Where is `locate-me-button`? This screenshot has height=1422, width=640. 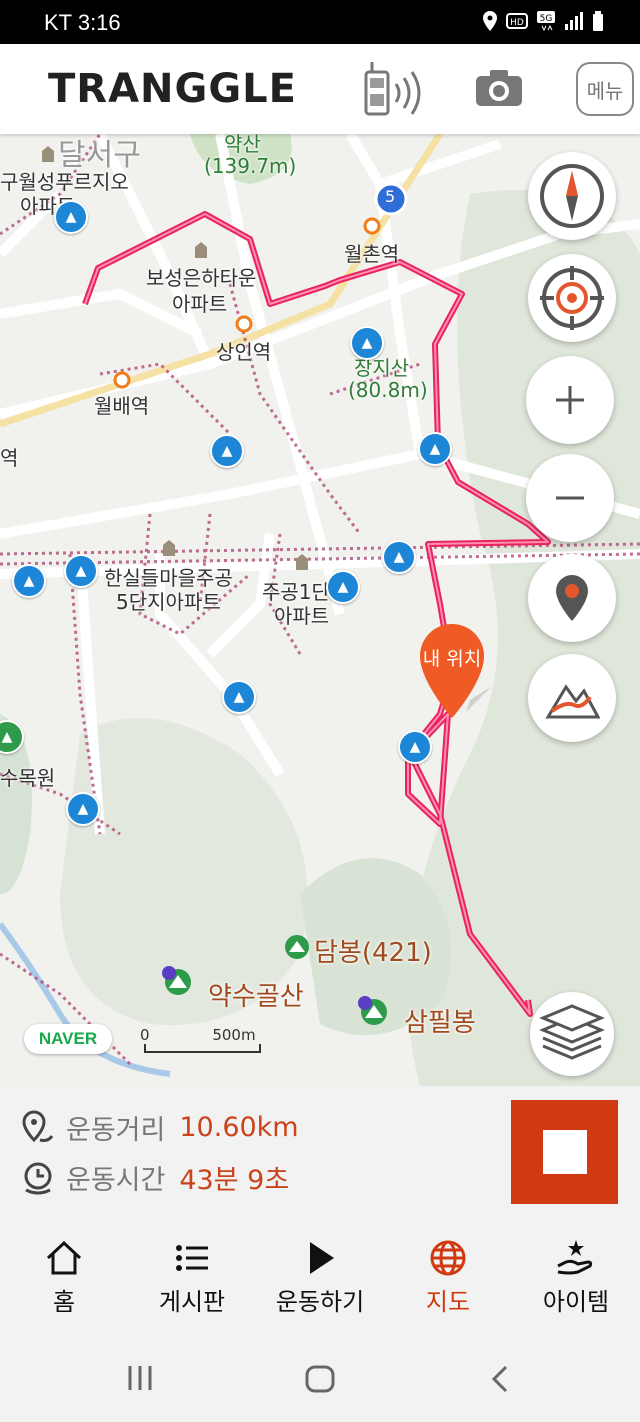 locate-me-button is located at coordinates (572, 298).